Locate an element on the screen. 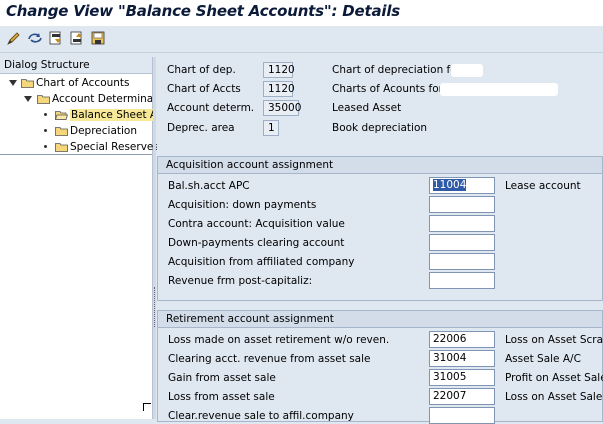 This screenshot has width=603, height=424. ret-desc-loss-retirement: Loss on Asset Scrap is located at coordinates (554, 340).